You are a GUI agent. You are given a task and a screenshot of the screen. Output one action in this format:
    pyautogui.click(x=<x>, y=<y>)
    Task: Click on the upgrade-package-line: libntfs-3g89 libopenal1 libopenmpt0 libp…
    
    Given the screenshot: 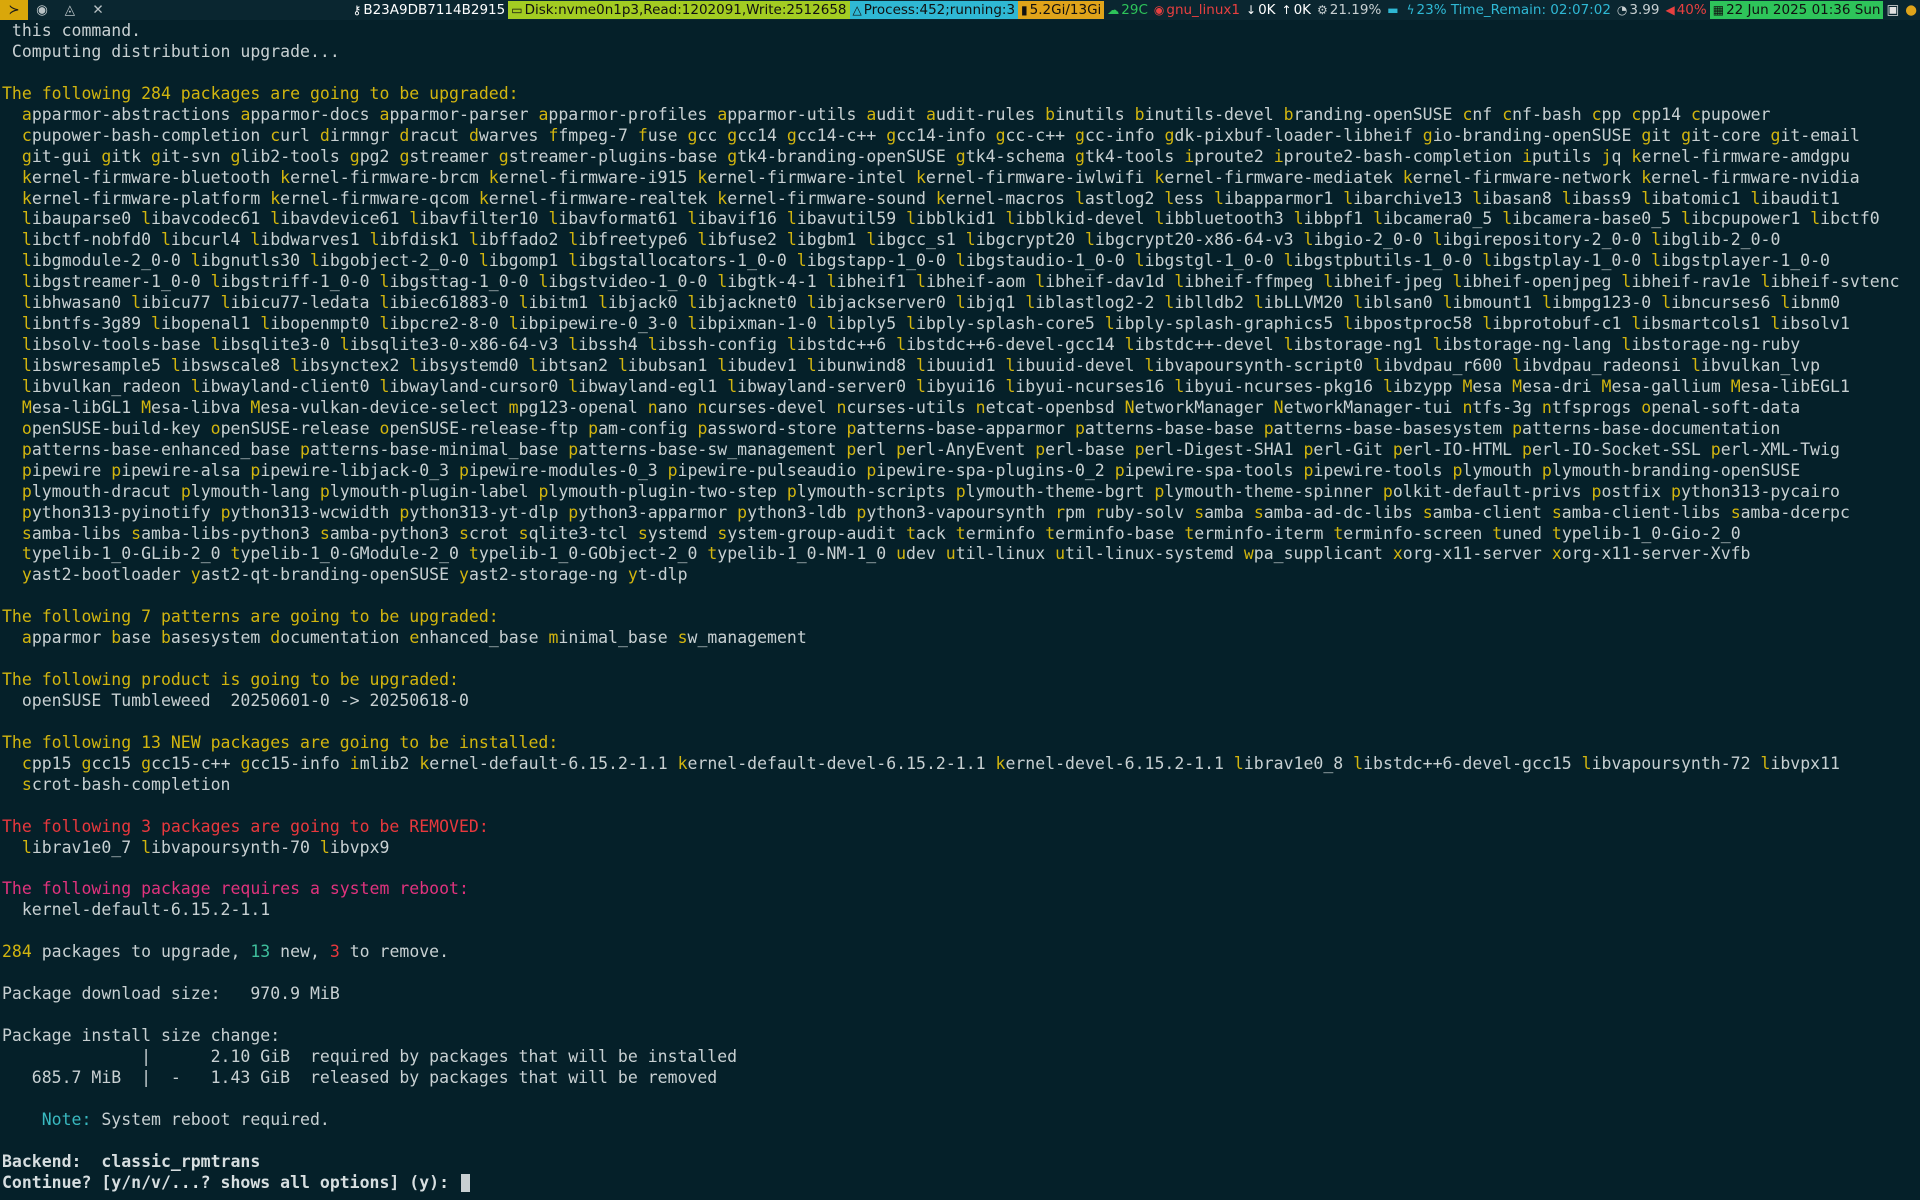 What is the action you would take?
    pyautogui.click(x=960, y=324)
    